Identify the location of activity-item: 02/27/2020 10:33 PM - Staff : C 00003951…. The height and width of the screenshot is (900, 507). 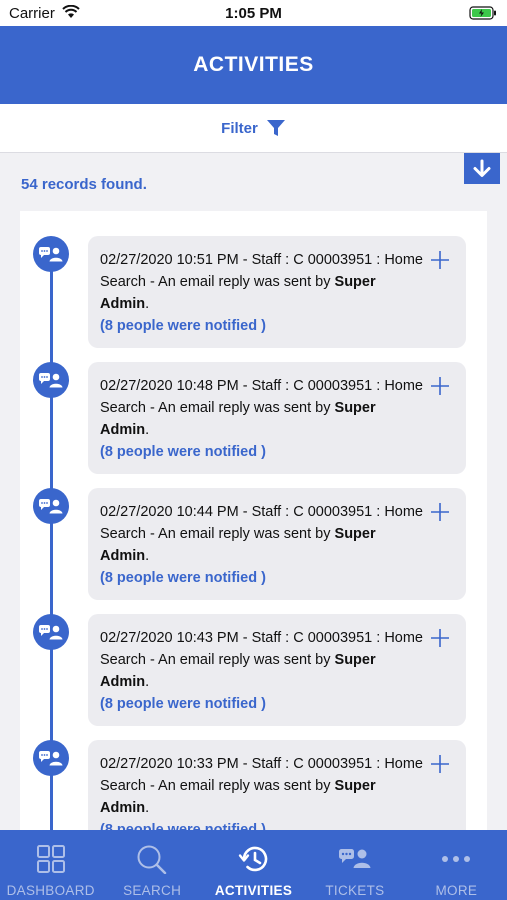
(253, 783).